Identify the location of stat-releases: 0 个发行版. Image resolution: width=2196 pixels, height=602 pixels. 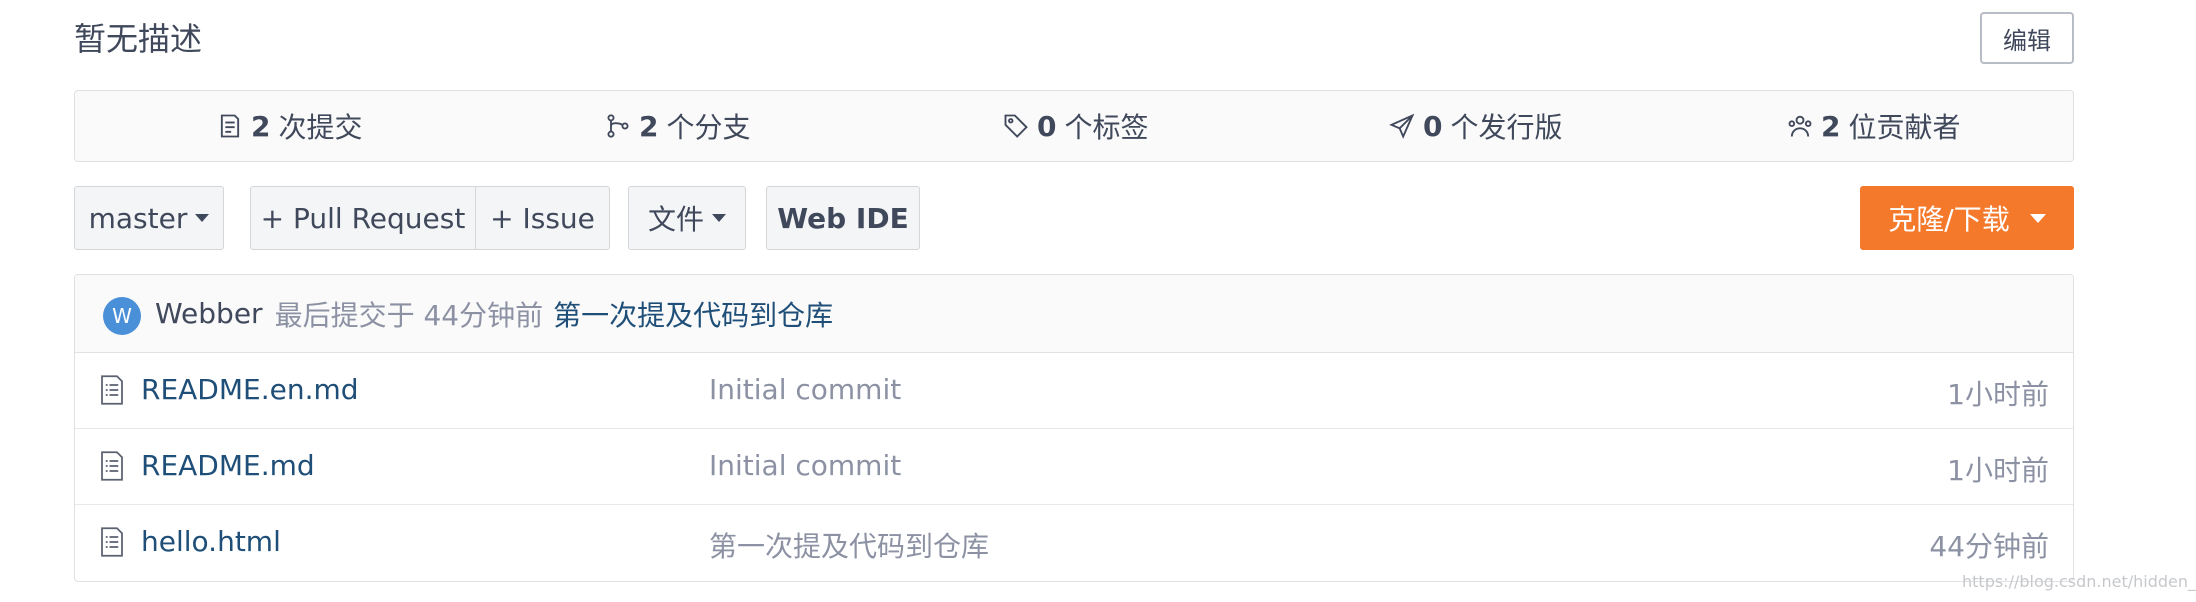
(1475, 126).